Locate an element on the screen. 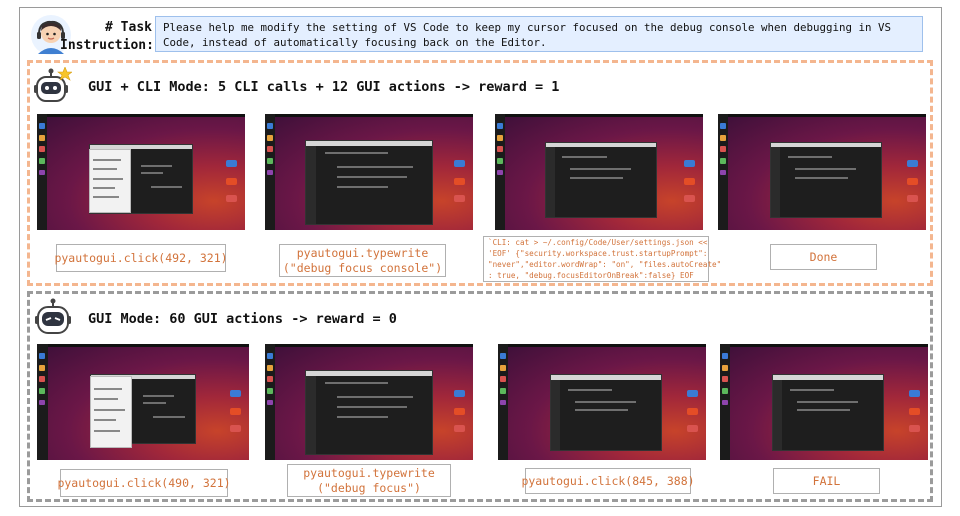 Image resolution: width=960 pixels, height=516 pixels. action-line: pyautogui.click(490, 321) is located at coordinates (144, 482).